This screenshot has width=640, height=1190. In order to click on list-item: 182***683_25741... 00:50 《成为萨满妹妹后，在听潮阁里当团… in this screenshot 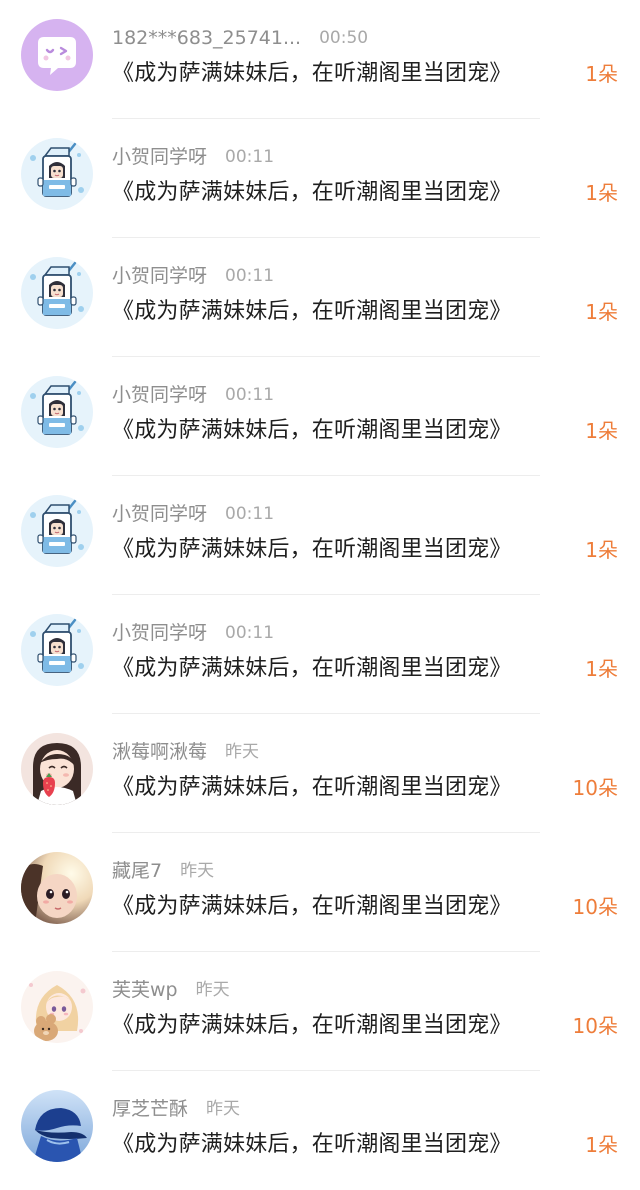, I will do `click(320, 59)`.